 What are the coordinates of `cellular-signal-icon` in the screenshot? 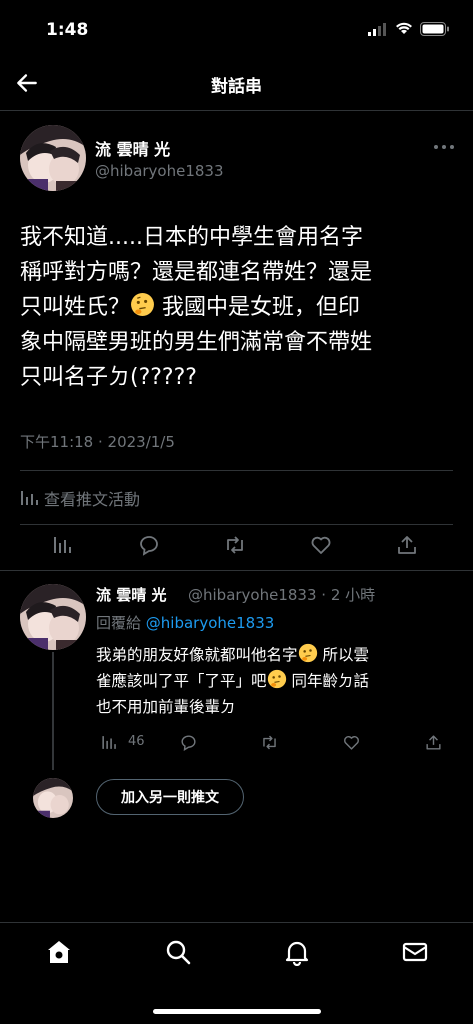 It's located at (377, 29).